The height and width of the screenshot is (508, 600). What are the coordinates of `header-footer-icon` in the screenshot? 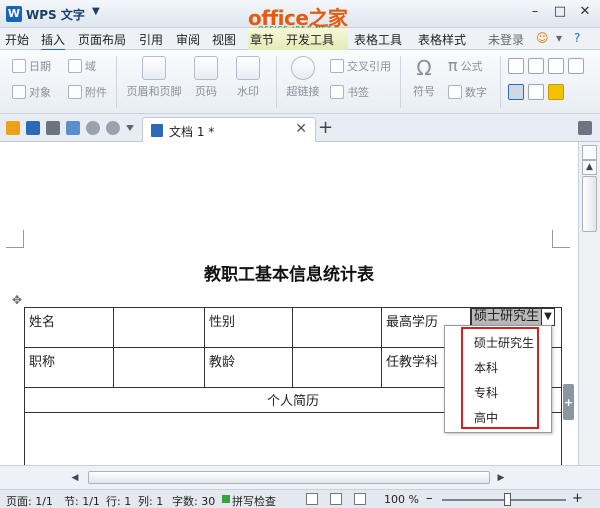 It's located at (154, 68).